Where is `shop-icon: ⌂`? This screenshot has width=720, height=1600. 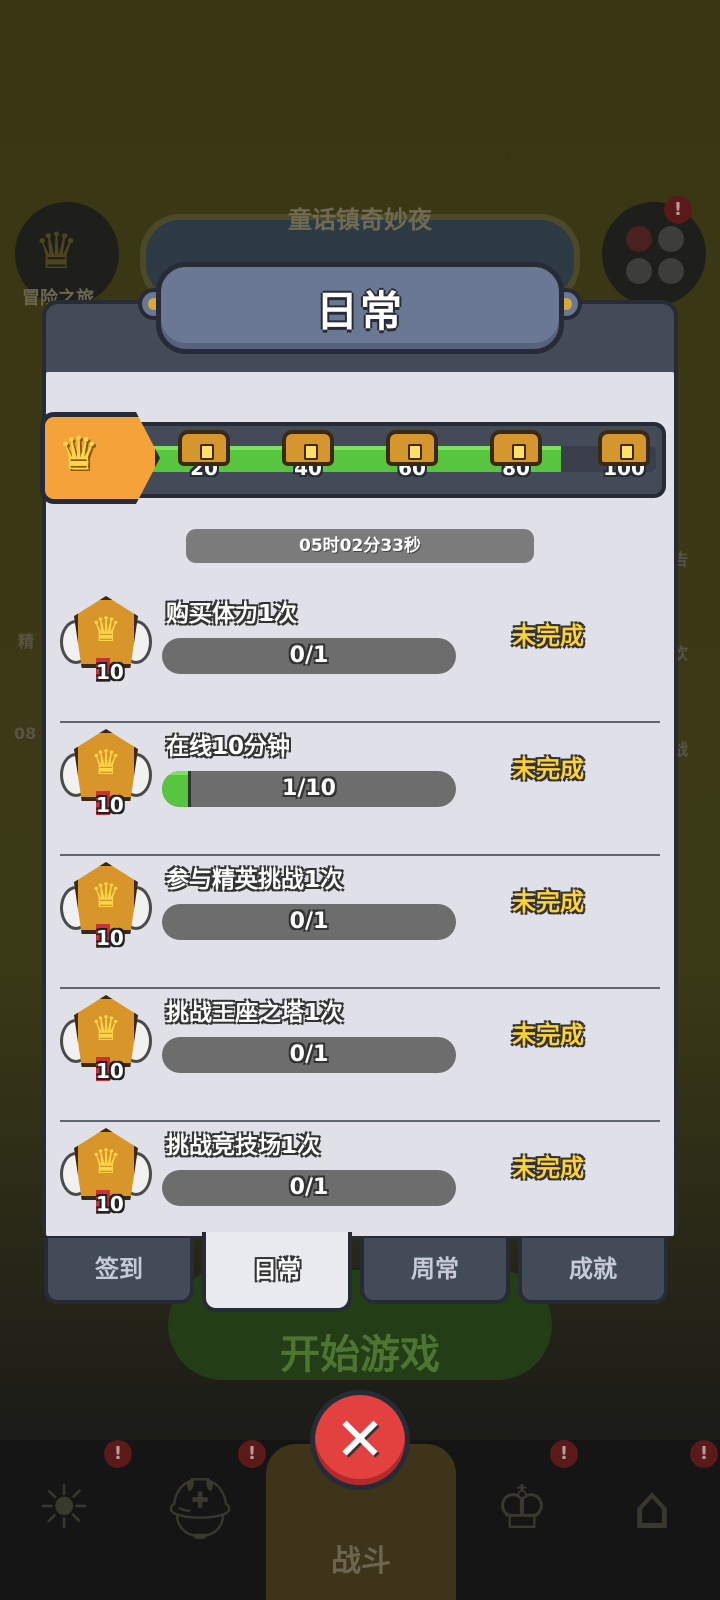
shop-icon: ⌂ is located at coordinates (652, 1508).